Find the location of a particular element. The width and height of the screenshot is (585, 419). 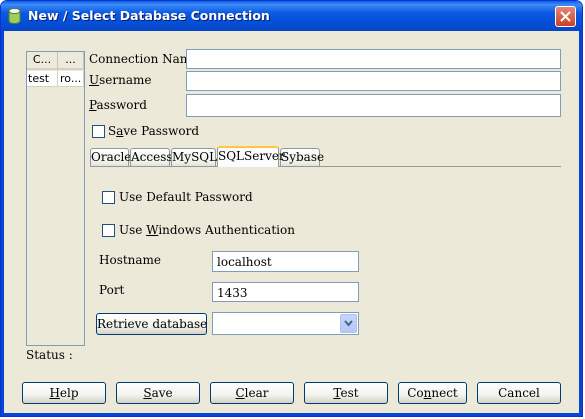

hostname-label: Hostname is located at coordinates (130, 260).